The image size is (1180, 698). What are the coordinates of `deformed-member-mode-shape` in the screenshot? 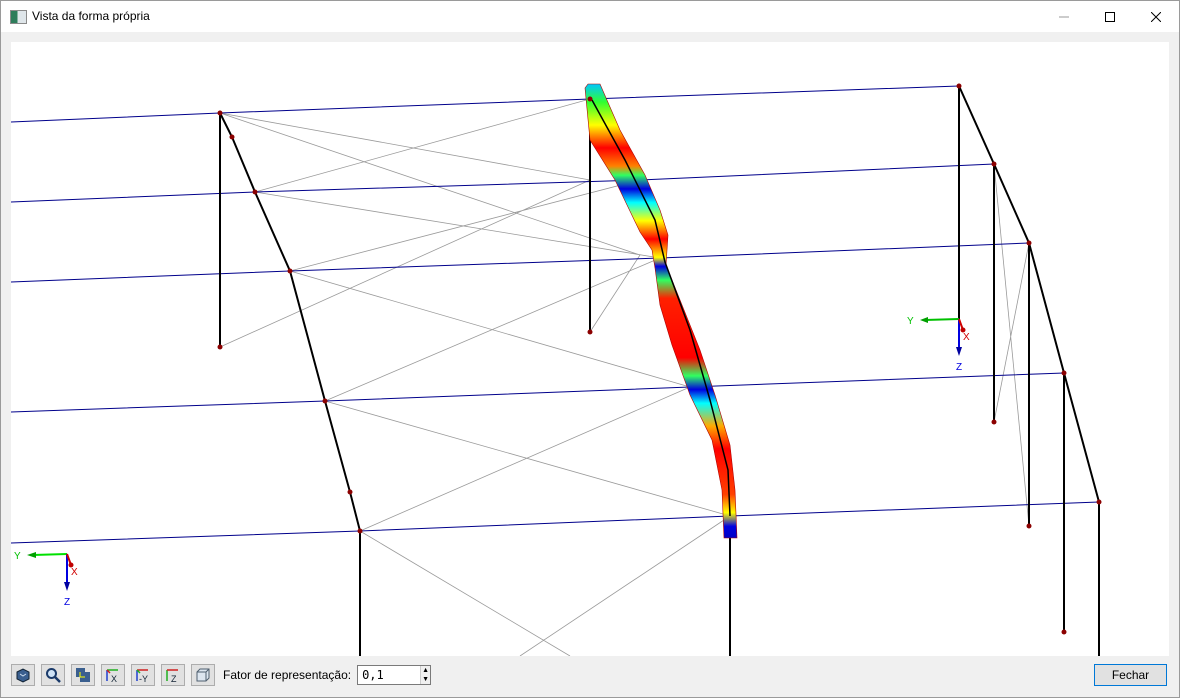 It's located at (661, 311).